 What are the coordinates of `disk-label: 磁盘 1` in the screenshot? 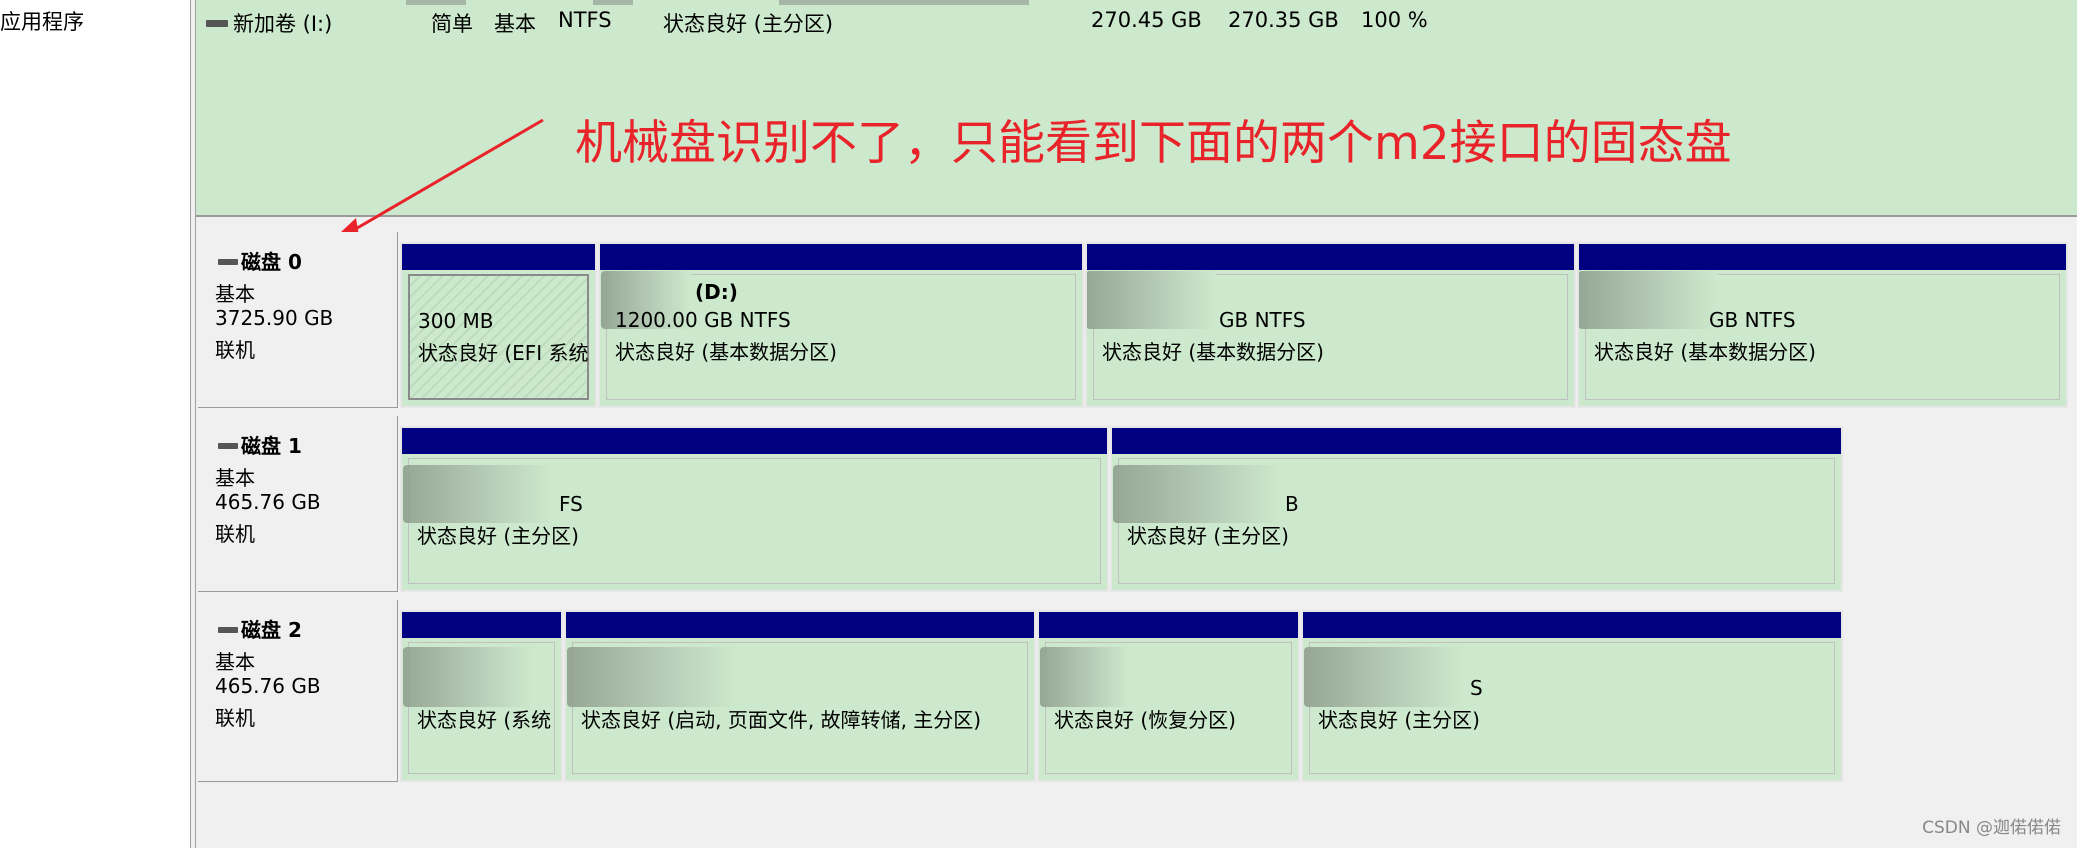 It's located at (260, 444).